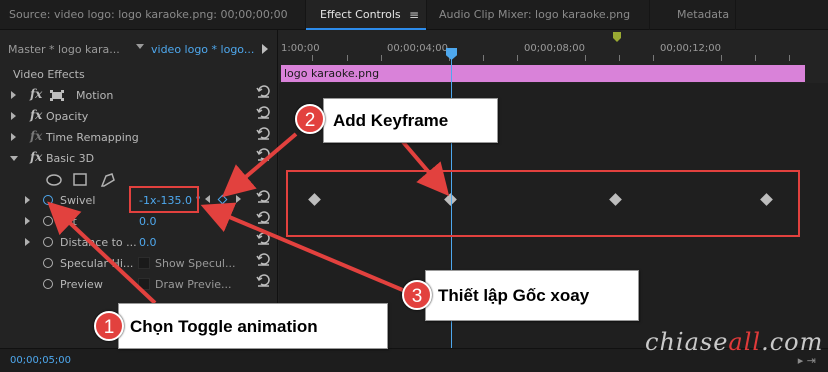  Describe the element at coordinates (792, 342) in the screenshot. I see `watermark-part-3: .com` at that location.